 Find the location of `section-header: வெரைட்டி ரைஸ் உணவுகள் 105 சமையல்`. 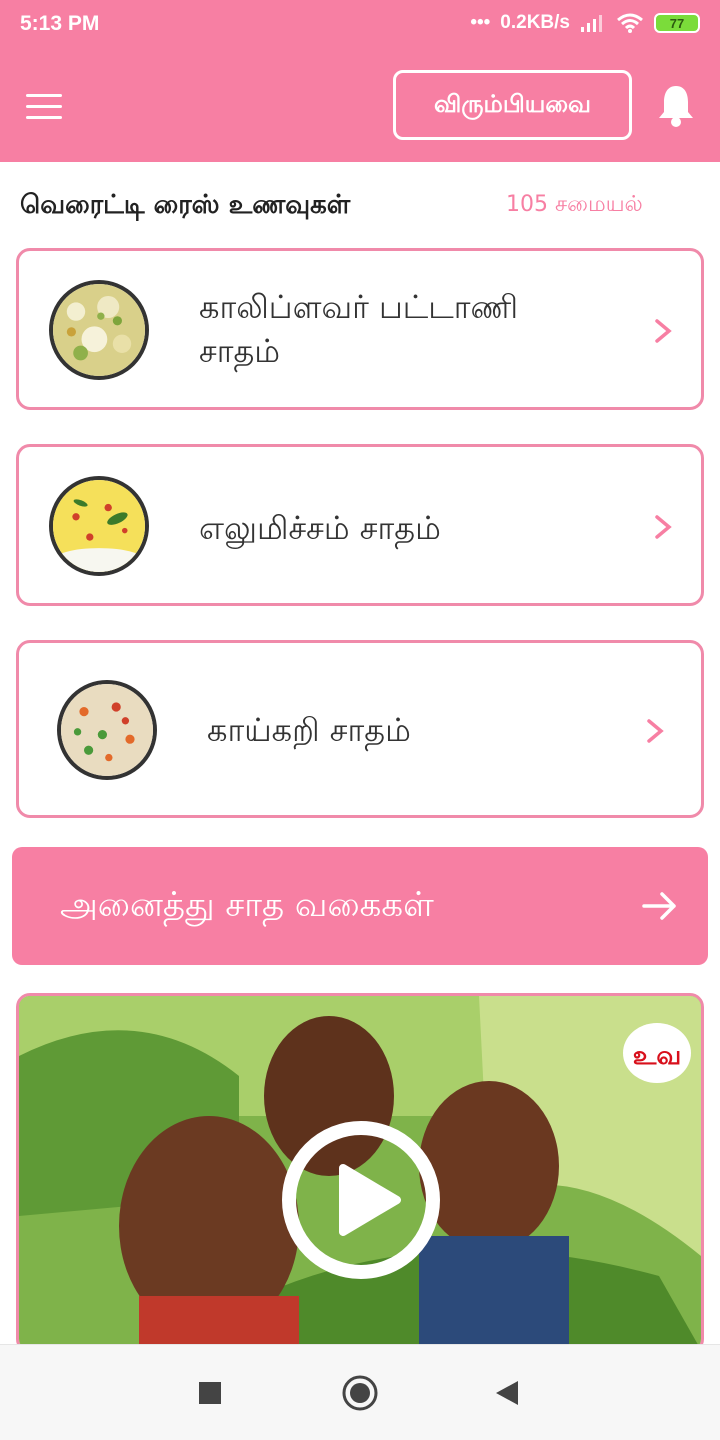

section-header: வெரைட்டி ரைஸ் உணவுகள் 105 சமையல் is located at coordinates (360, 205).